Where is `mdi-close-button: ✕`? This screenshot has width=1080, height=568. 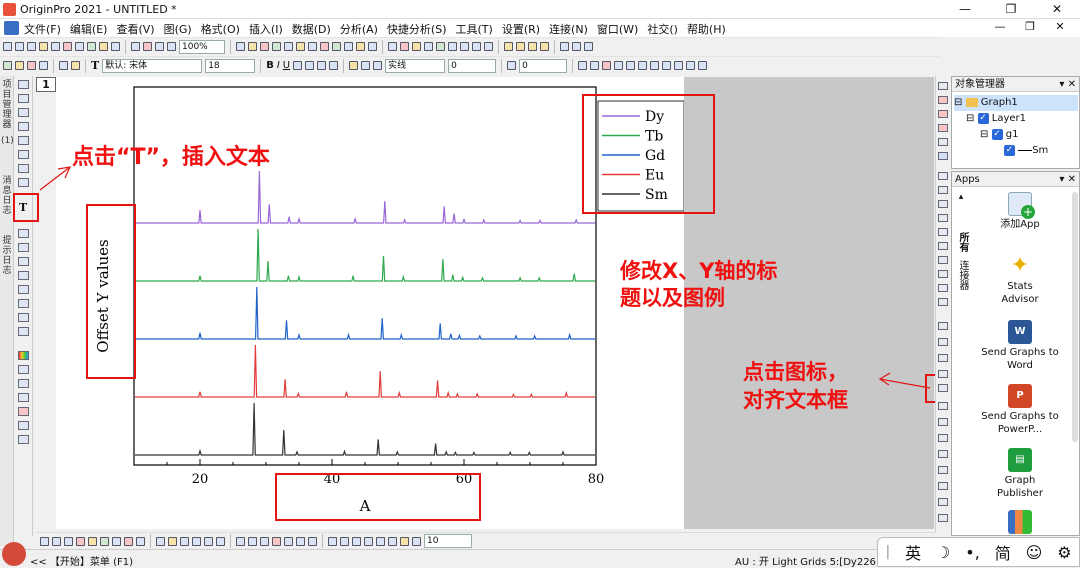 mdi-close-button: ✕ is located at coordinates (1060, 26).